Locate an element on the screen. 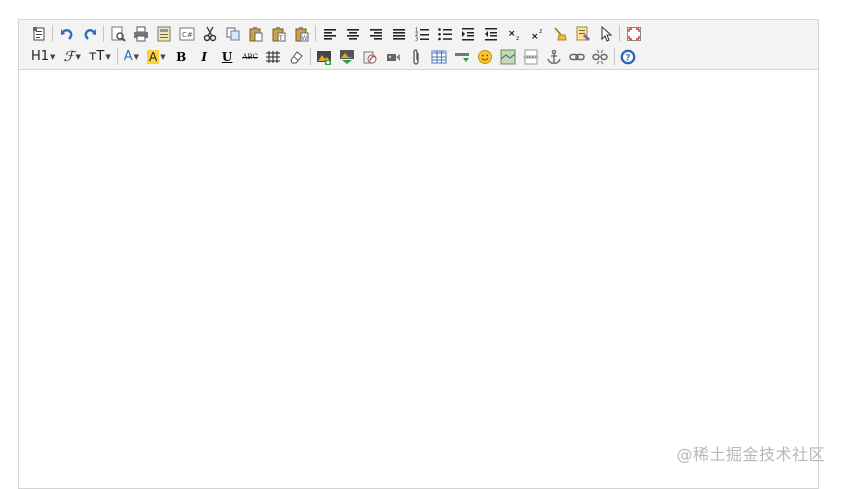 Image resolution: width=842 pixels, height=489 pixels. fullscreen-button is located at coordinates (633, 33).